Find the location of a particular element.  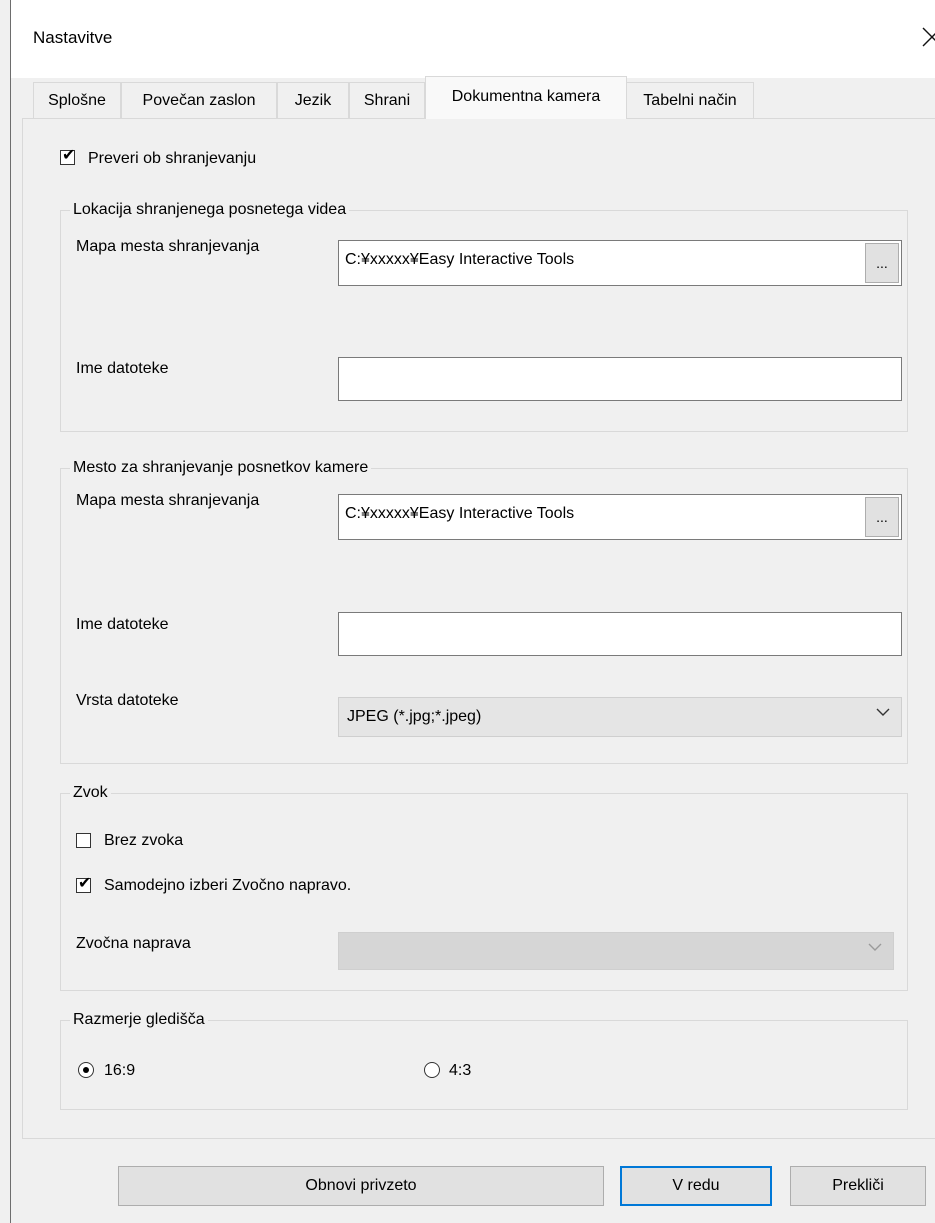

camera-folder-value: C:¥xxxxx¥Easy Interactive Tools is located at coordinates (460, 513).